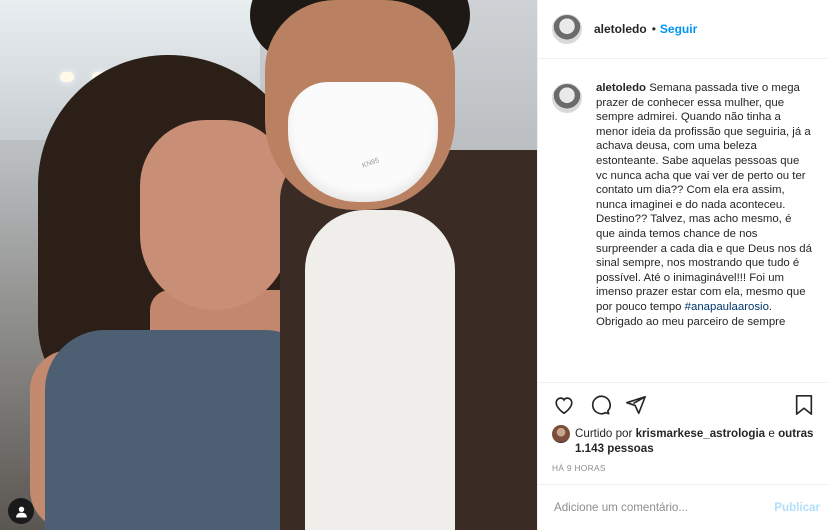 The image size is (828, 530). I want to click on bookmark-icon, so click(804, 404).